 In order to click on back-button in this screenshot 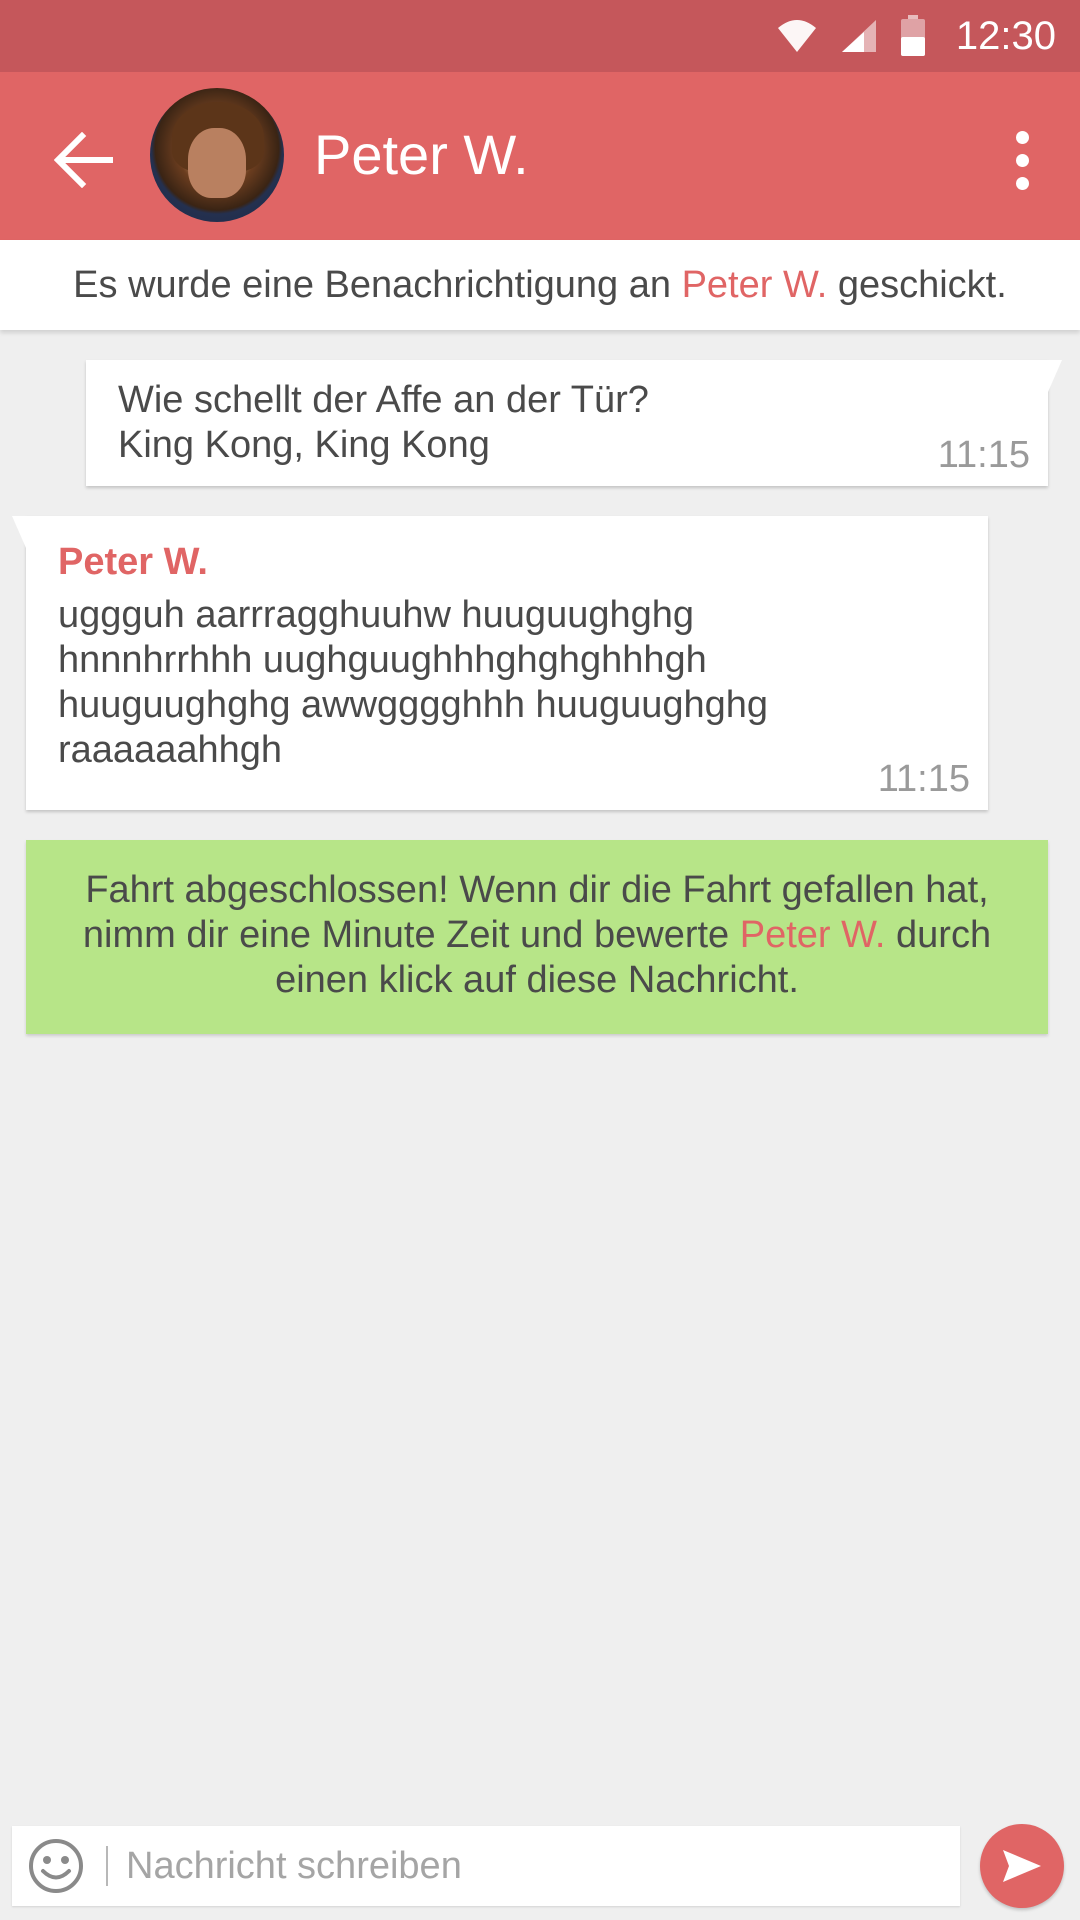, I will do `click(84, 160)`.